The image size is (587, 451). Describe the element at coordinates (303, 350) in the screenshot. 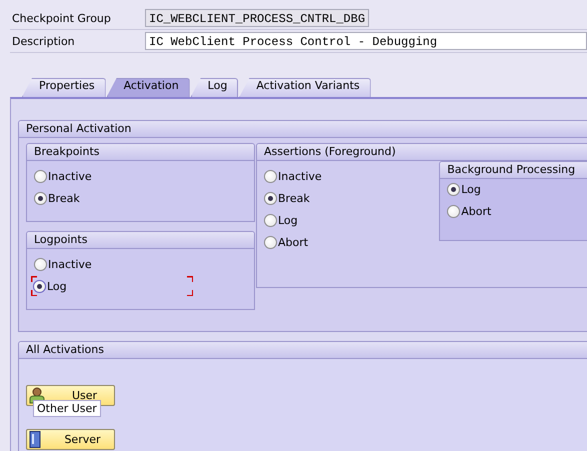

I see `group-title: All Activations` at that location.